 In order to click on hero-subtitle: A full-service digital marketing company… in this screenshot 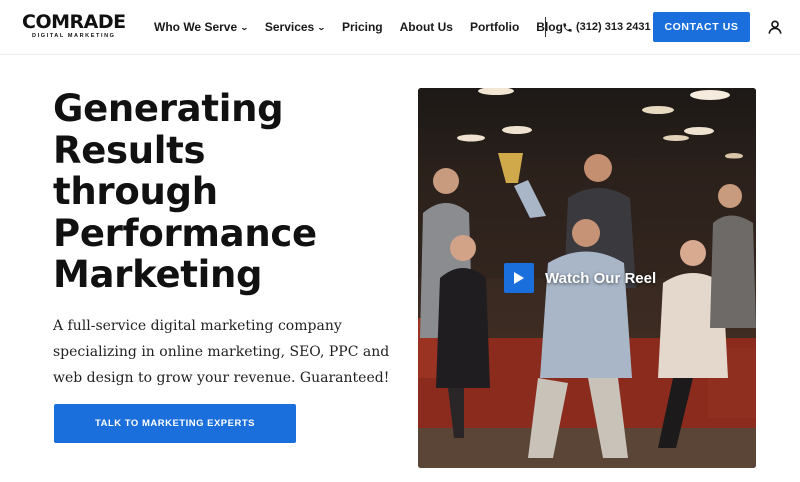, I will do `click(221, 352)`.